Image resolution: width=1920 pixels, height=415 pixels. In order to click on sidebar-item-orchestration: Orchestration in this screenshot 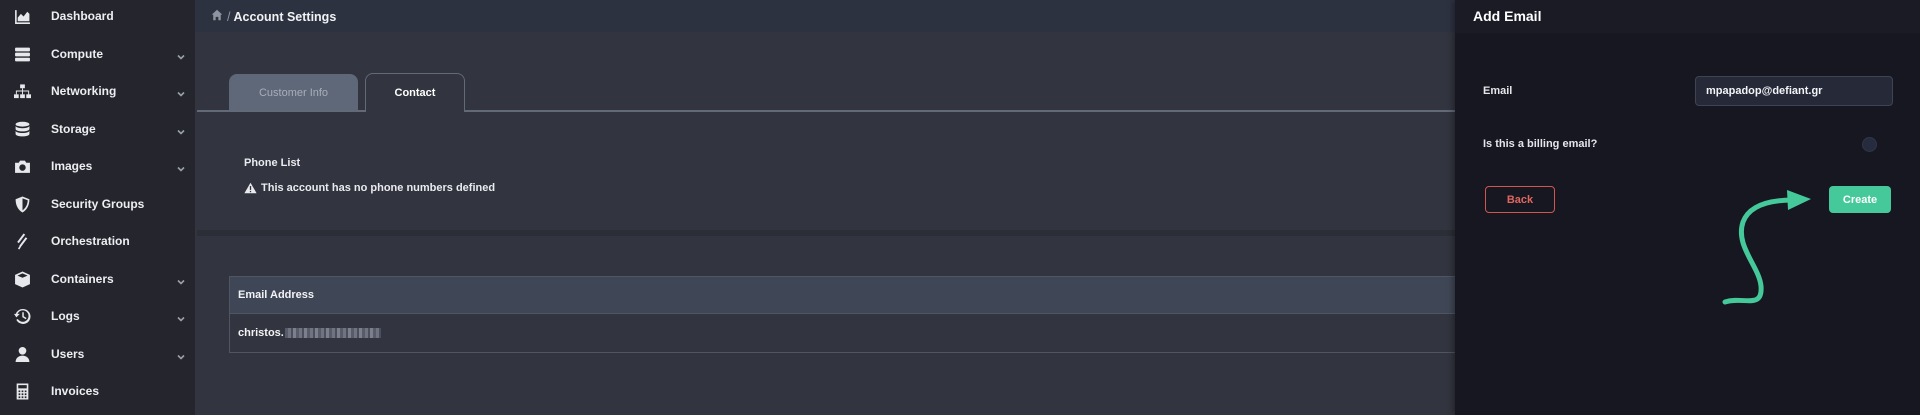, I will do `click(97, 240)`.